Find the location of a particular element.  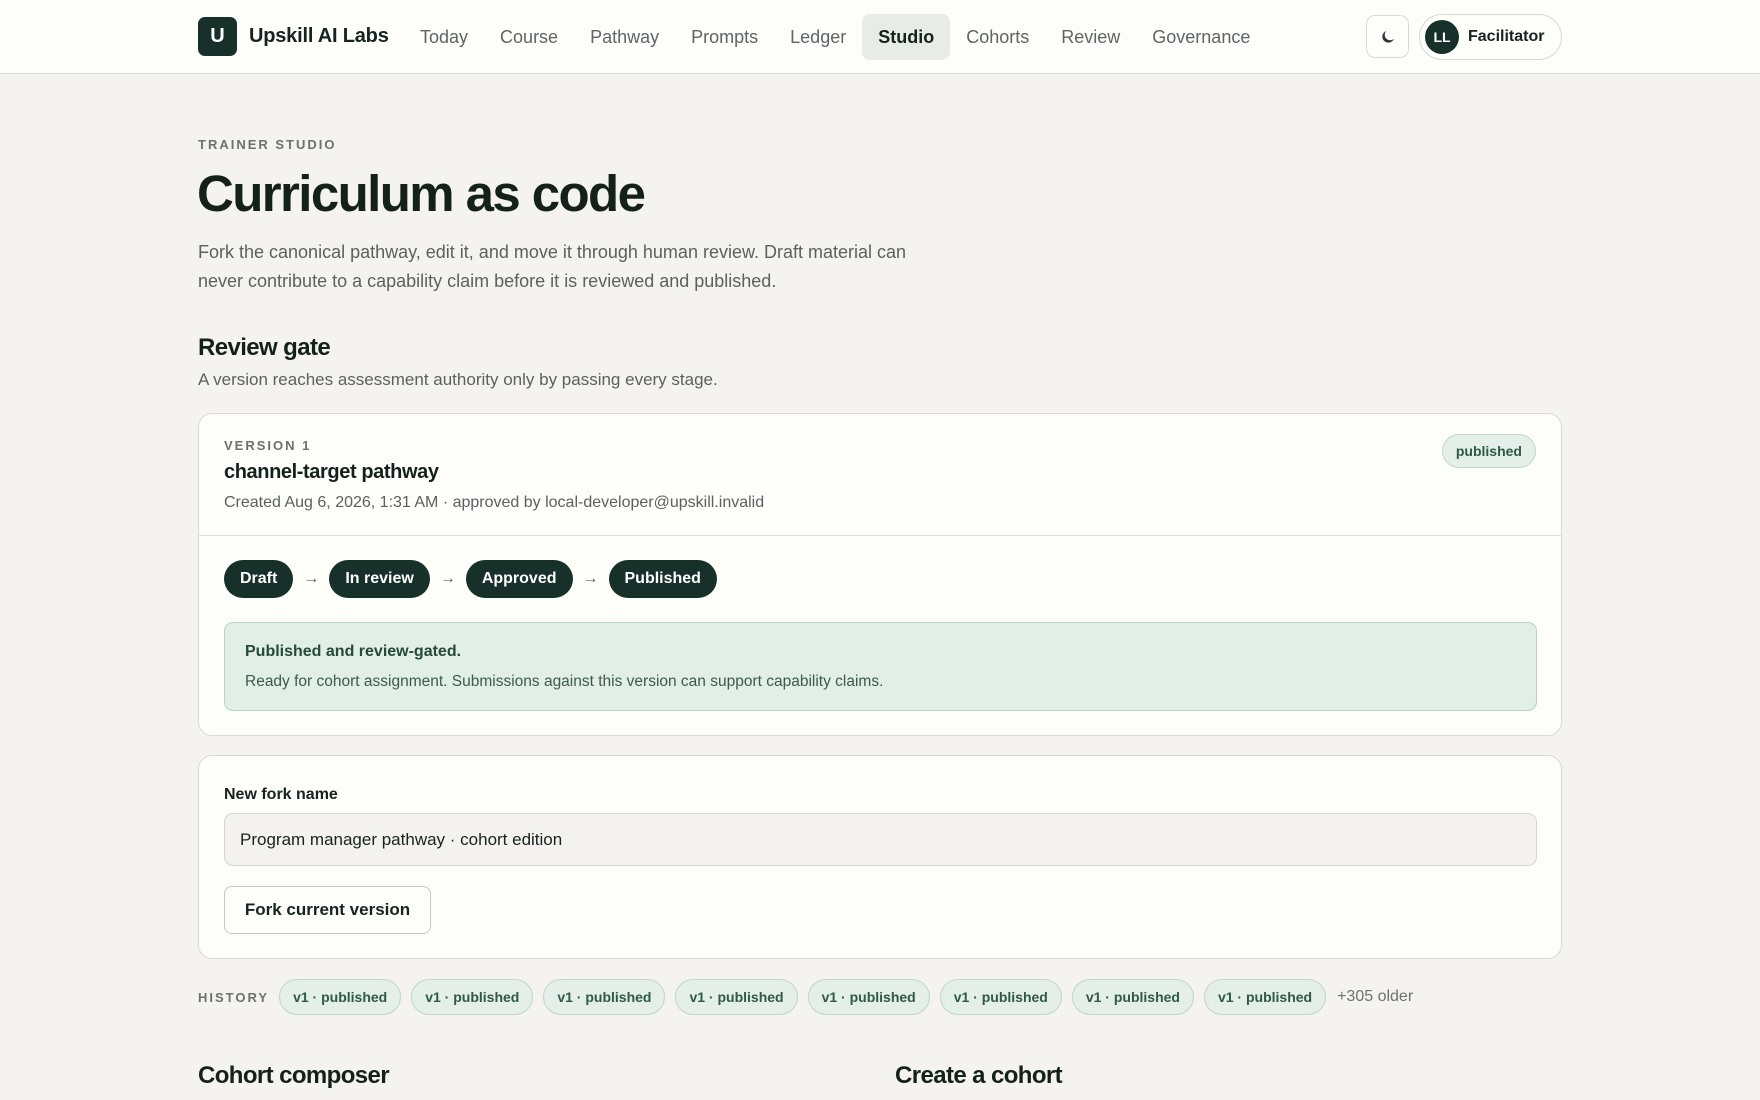

callout-title: Published and review-gated. is located at coordinates (353, 651).